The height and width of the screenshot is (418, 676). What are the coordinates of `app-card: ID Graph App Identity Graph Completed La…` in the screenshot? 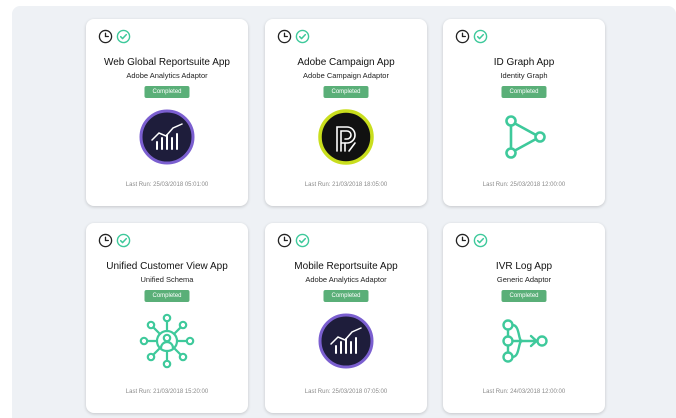 It's located at (524, 112).